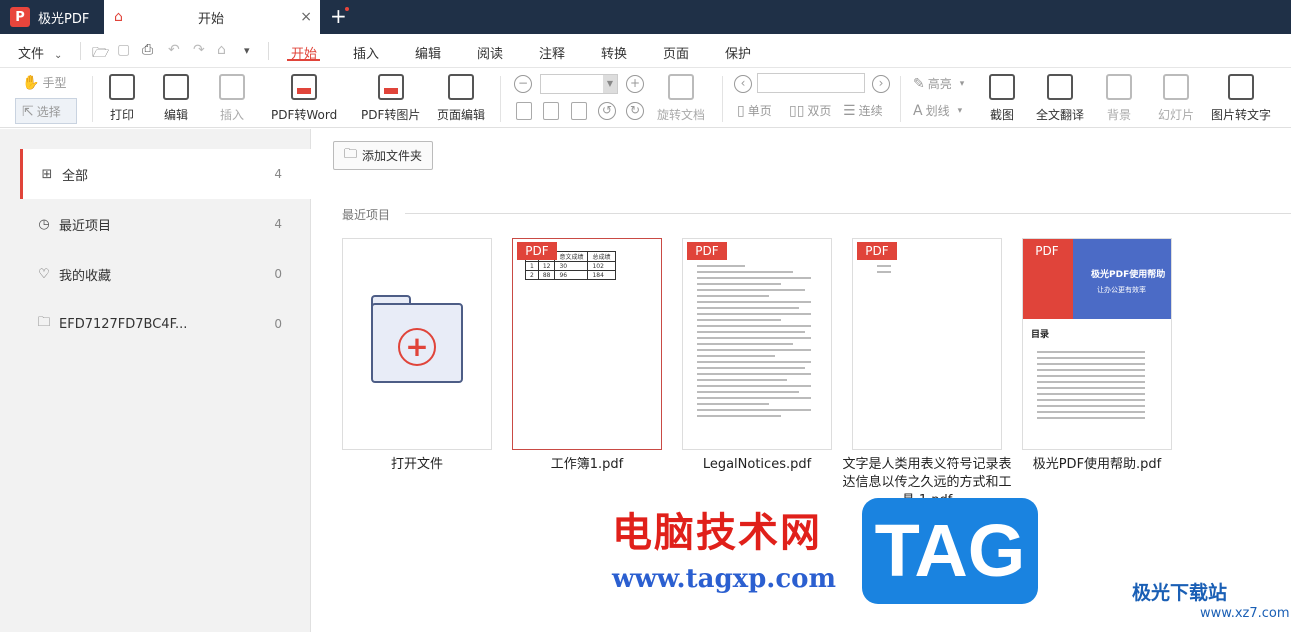 This screenshot has width=1291, height=632. What do you see at coordinates (75, 176) in the screenshot?
I see `sidebar-item-label: 全部` at bounding box center [75, 176].